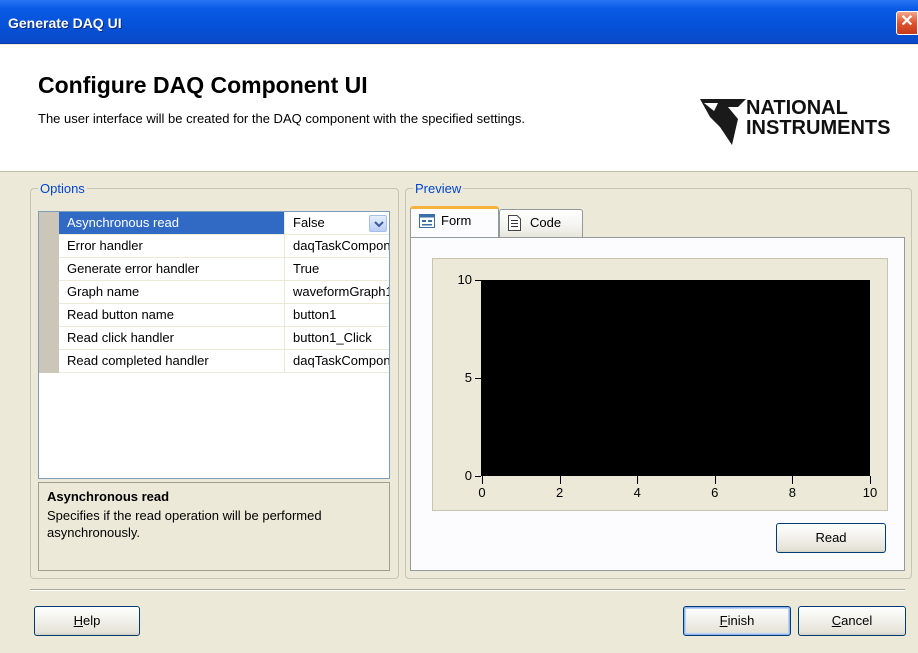  Describe the element at coordinates (108, 496) in the screenshot. I see `property-description-title: Asynchronous read` at that location.